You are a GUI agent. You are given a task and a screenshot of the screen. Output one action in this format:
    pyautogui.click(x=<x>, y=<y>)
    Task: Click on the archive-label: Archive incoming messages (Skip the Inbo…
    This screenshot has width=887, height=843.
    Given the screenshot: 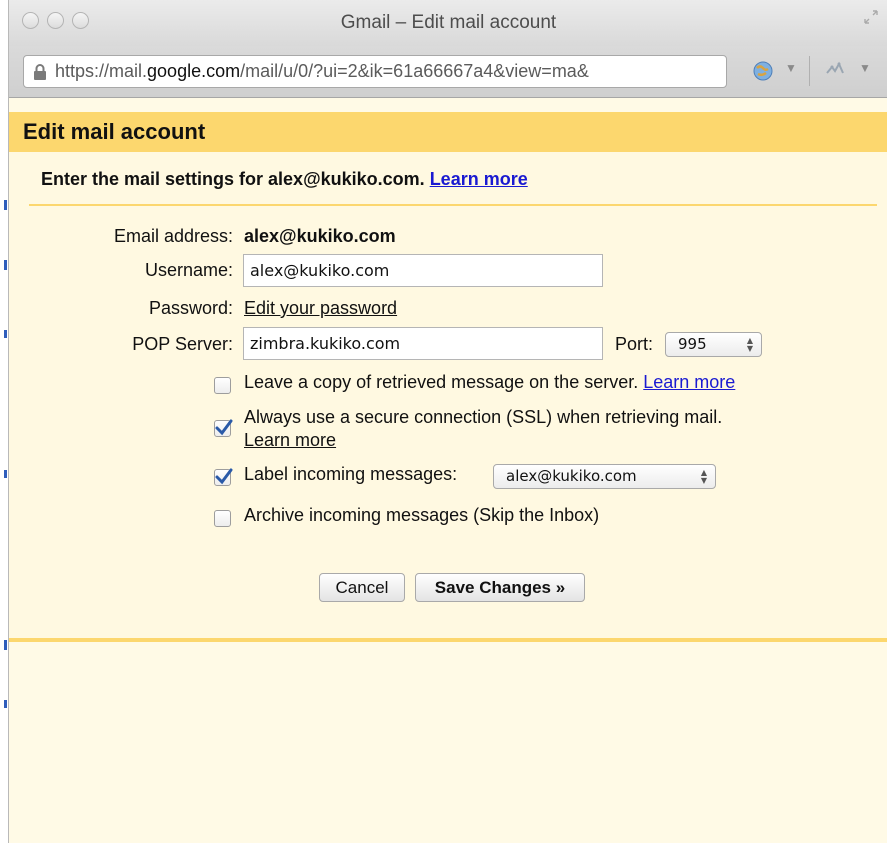 What is the action you would take?
    pyautogui.click(x=422, y=515)
    